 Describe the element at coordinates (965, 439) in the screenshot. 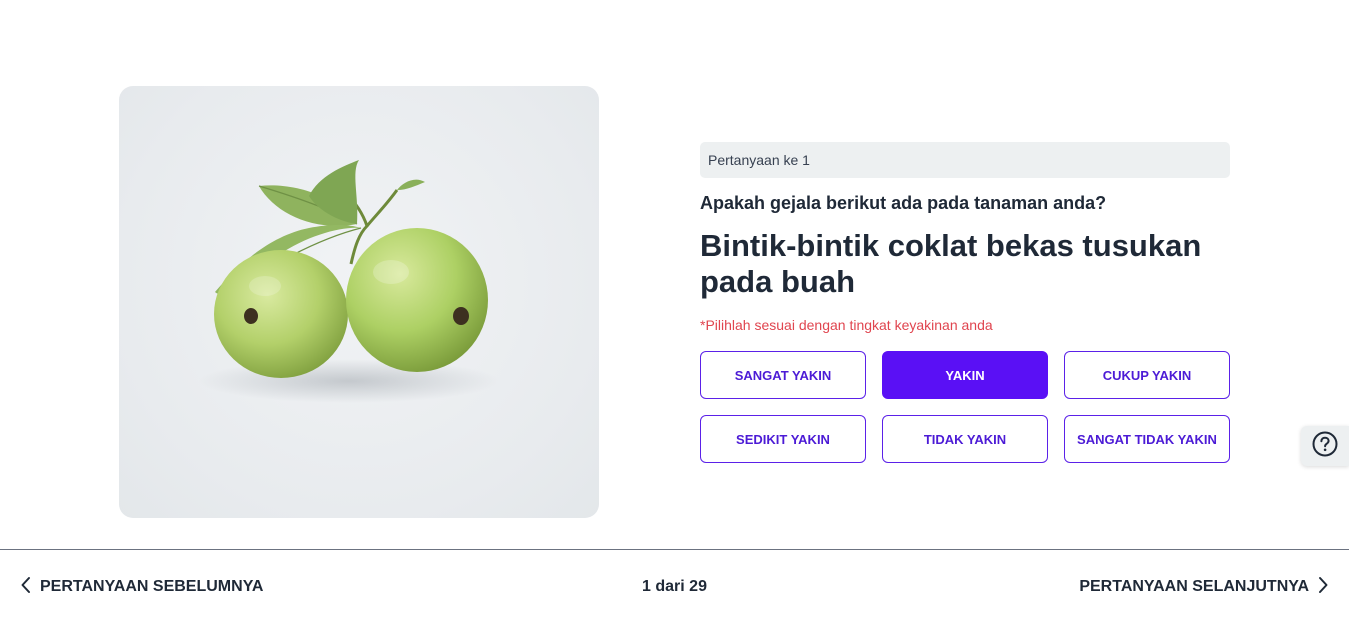

I see `option-tidak-yakin-button: TIDAK YAKIN` at that location.